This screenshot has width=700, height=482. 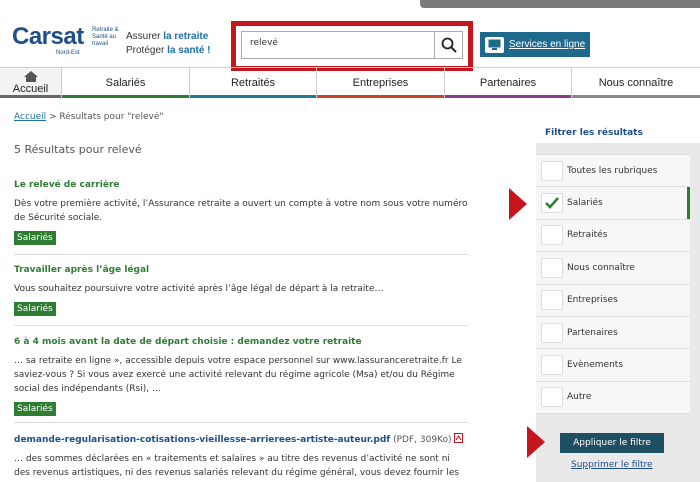 I want to click on logo-region: Nord-Est, so click(x=68, y=53).